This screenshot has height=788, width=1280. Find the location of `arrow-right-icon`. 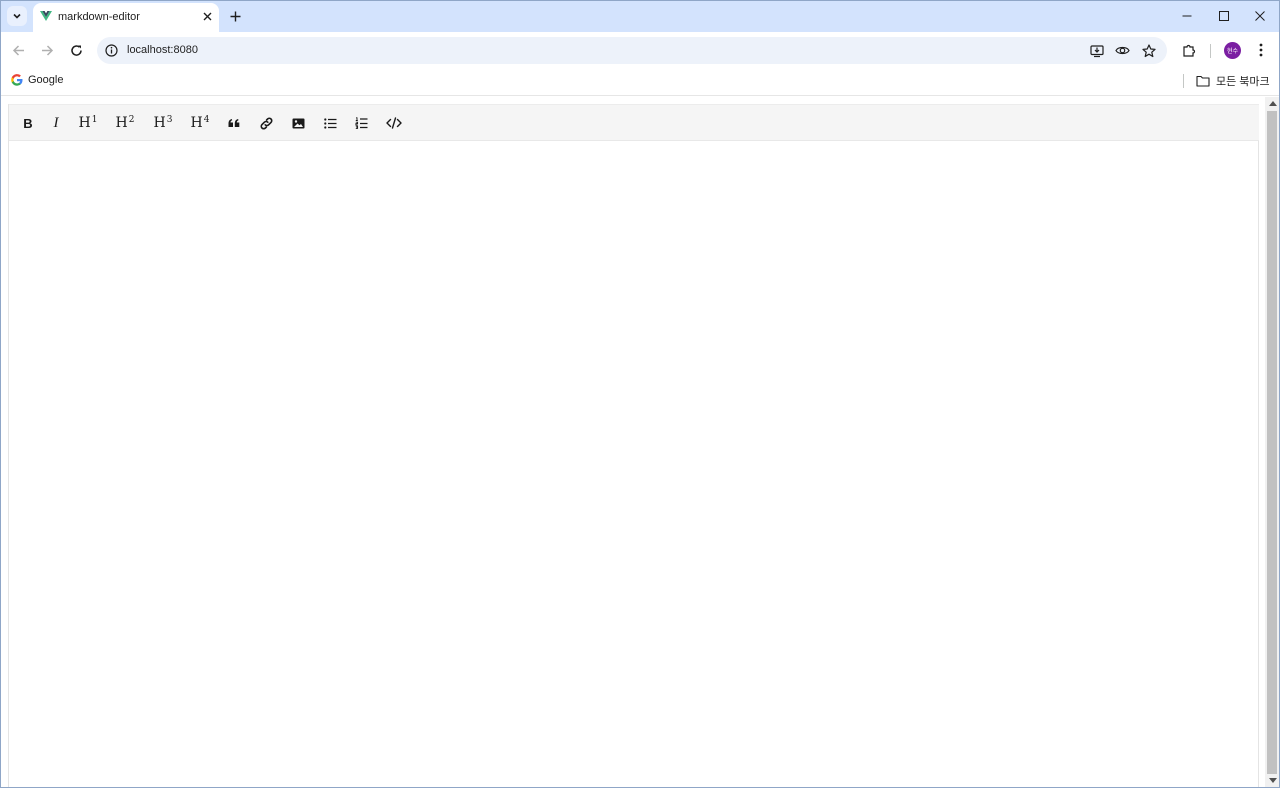

arrow-right-icon is located at coordinates (47, 50).